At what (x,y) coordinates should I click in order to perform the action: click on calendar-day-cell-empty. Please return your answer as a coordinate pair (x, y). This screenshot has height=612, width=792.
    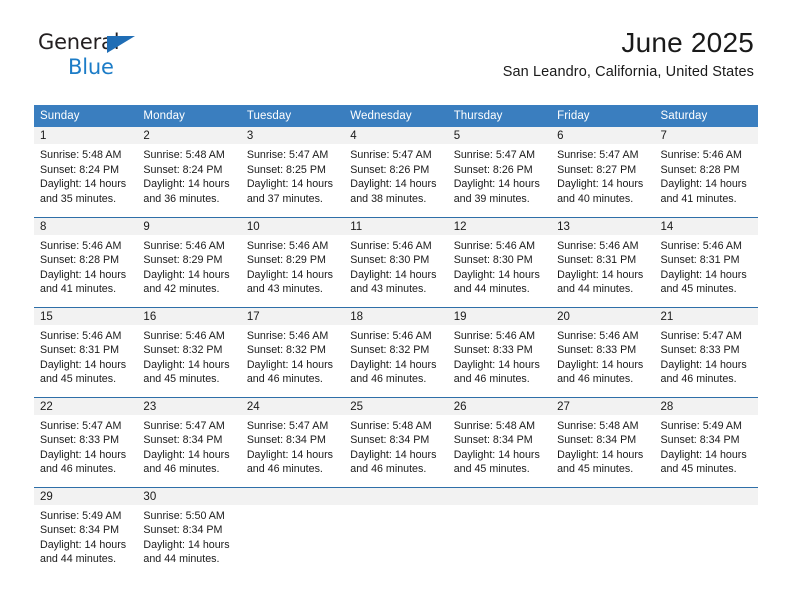
    Looking at the image, I should click on (292, 531).